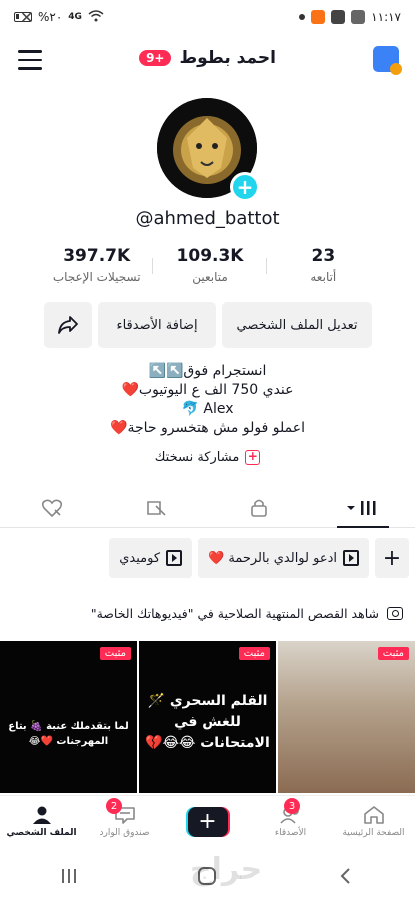 This screenshot has width=415, height=900. Describe the element at coordinates (323, 277) in the screenshot. I see `stat-label: أتابعه` at that location.